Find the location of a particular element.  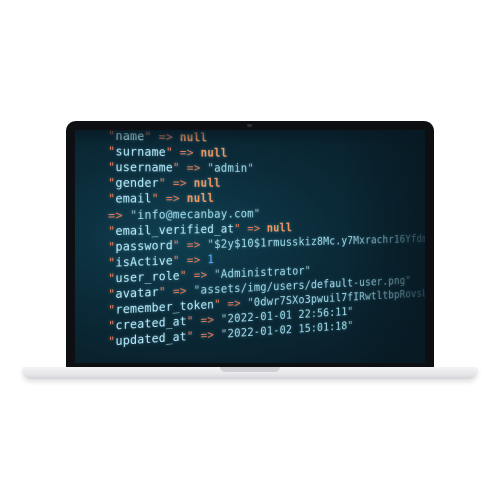

code-key: gender is located at coordinates (137, 183).